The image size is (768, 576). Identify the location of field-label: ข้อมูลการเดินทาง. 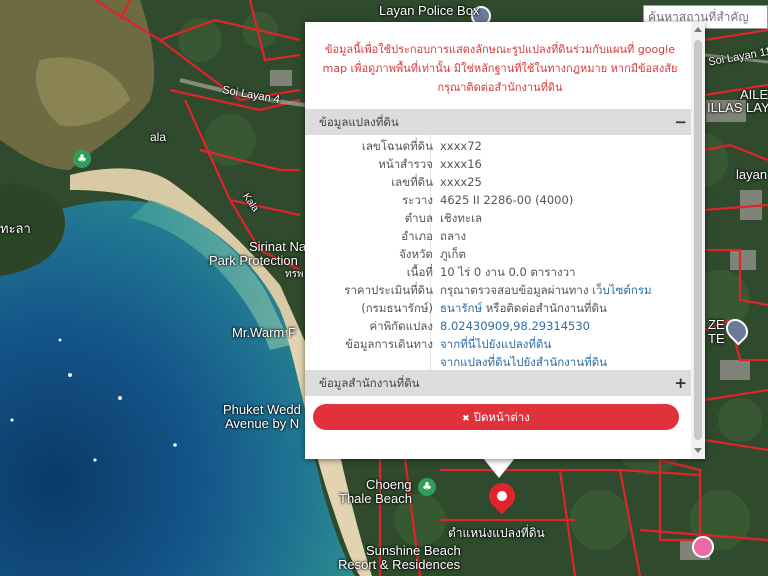
(389, 344).